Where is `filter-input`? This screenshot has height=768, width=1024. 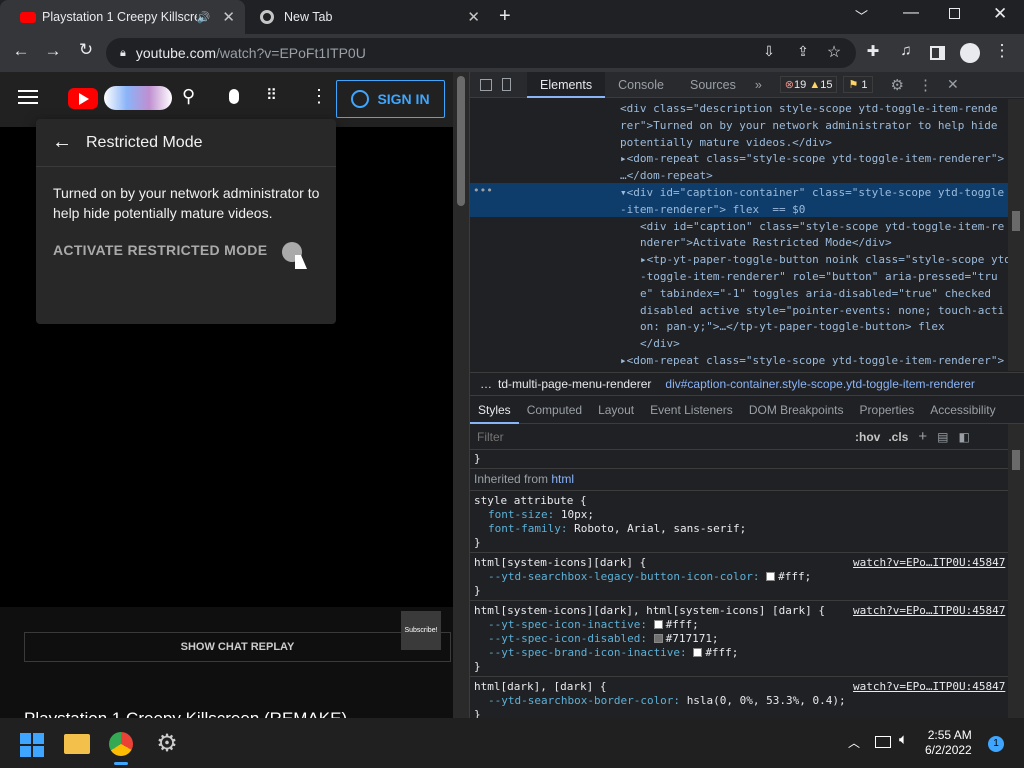 filter-input is located at coordinates (662, 436).